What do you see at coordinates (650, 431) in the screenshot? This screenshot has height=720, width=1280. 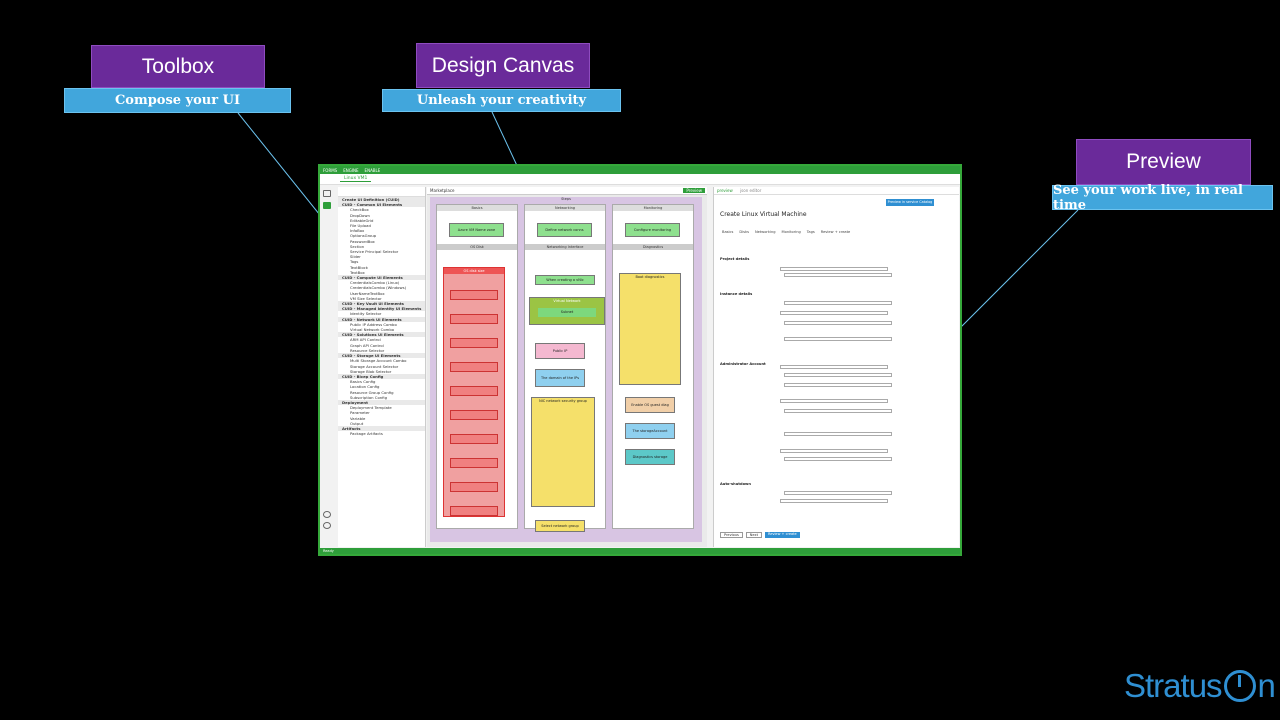 I see `storage-account-box: The storageAccount` at bounding box center [650, 431].